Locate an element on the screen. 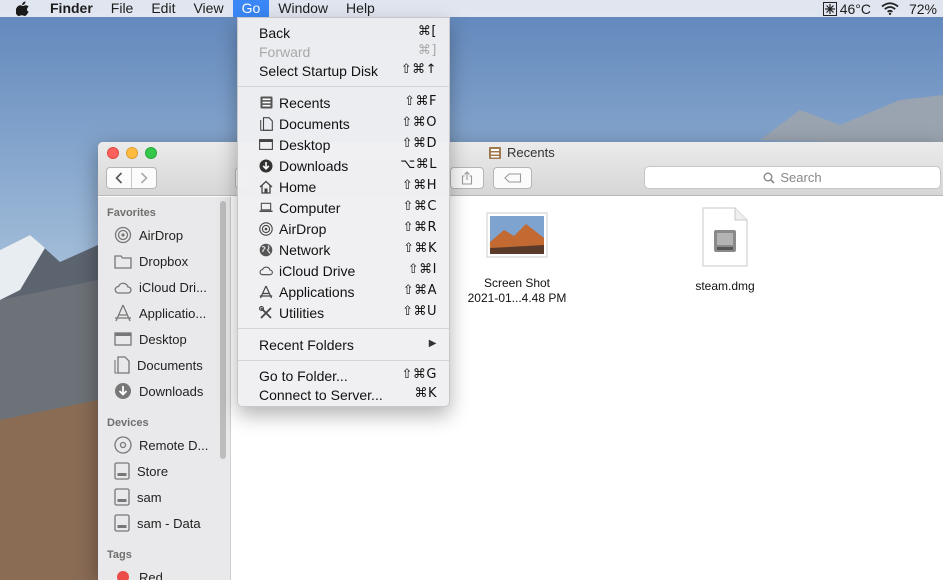 The width and height of the screenshot is (943, 580). file-item-screenshot: Screen Shot 2021-01...4.48 PM is located at coordinates (517, 259).